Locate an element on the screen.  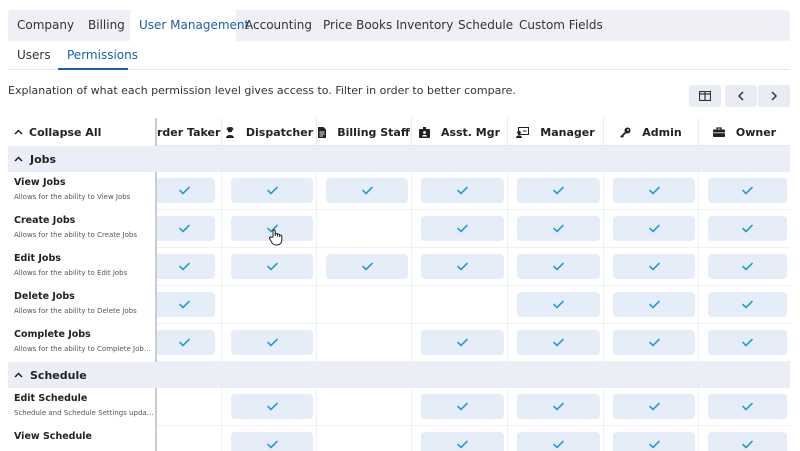
column-header-label: Asst. Mgr is located at coordinates (470, 132).